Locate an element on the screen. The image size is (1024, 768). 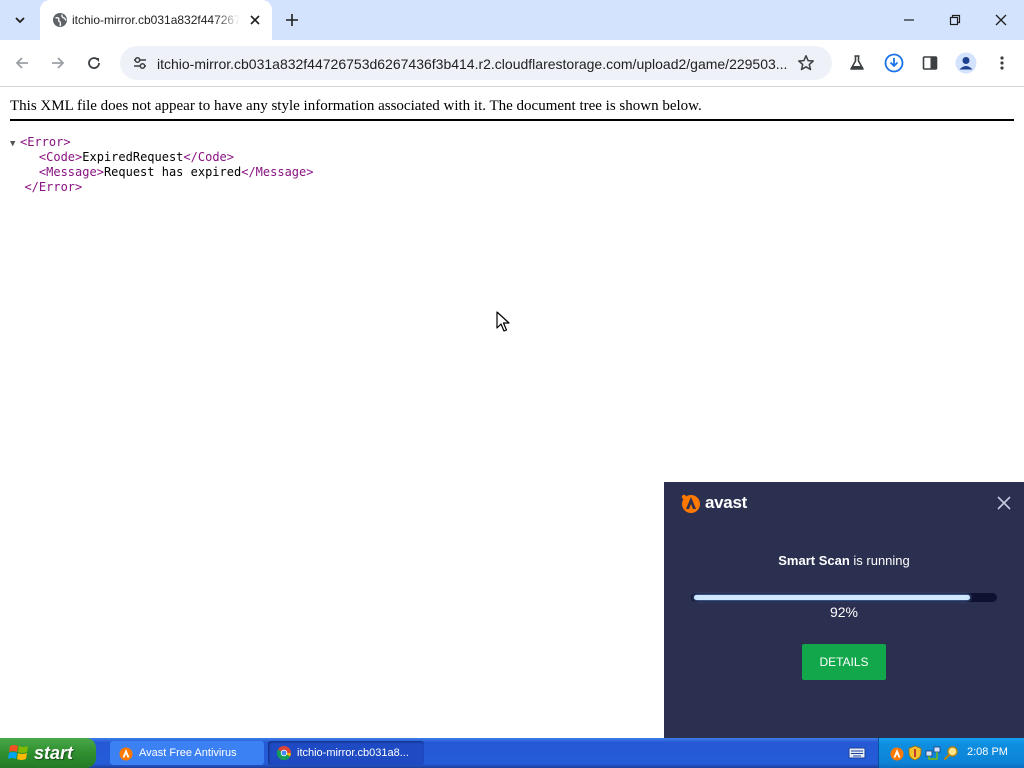
avast-icon is located at coordinates (126, 754).